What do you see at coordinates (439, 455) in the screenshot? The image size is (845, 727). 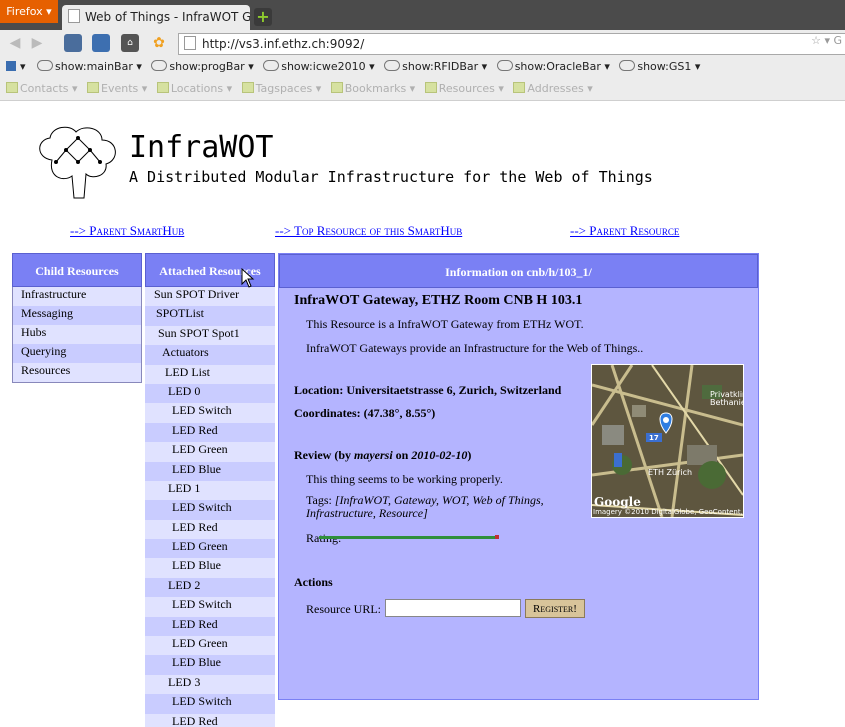 I see `review-date: 2010-02-10` at bounding box center [439, 455].